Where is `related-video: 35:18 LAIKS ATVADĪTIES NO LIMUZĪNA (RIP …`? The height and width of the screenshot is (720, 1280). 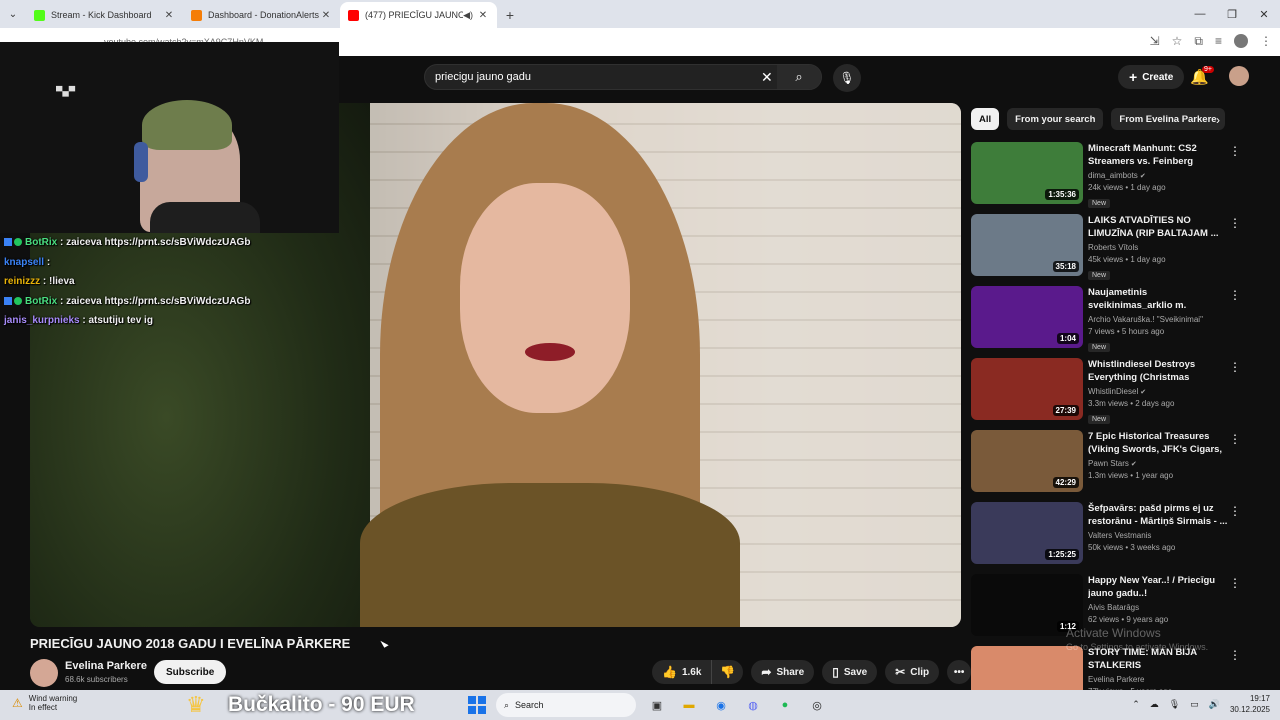 related-video: 35:18 LAIKS ATVADĪTIES NO LIMUZĪNA (RIP … is located at coordinates (1107, 250).